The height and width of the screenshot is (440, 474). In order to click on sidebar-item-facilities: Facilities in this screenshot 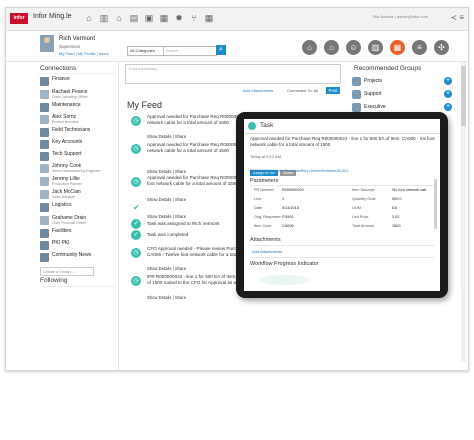, I will do `click(78, 234)`.